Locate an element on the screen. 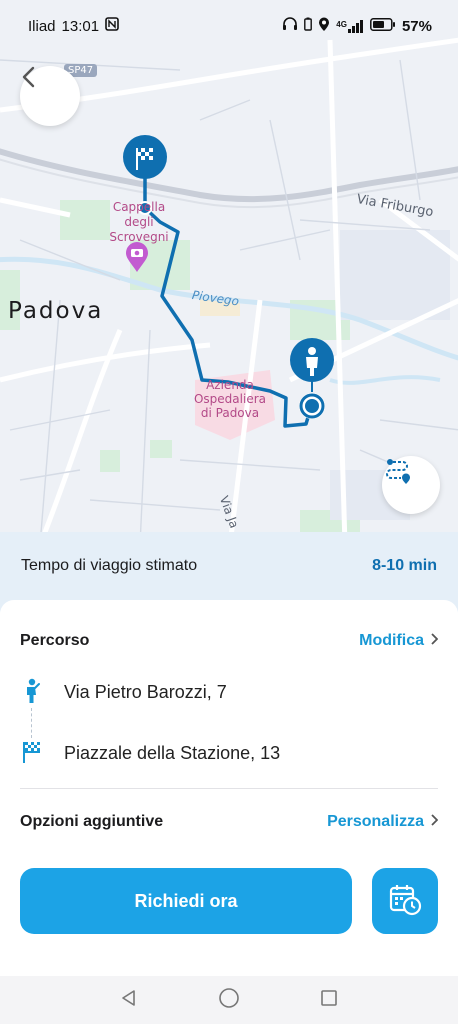  map-label-city: Padova is located at coordinates (56, 311).